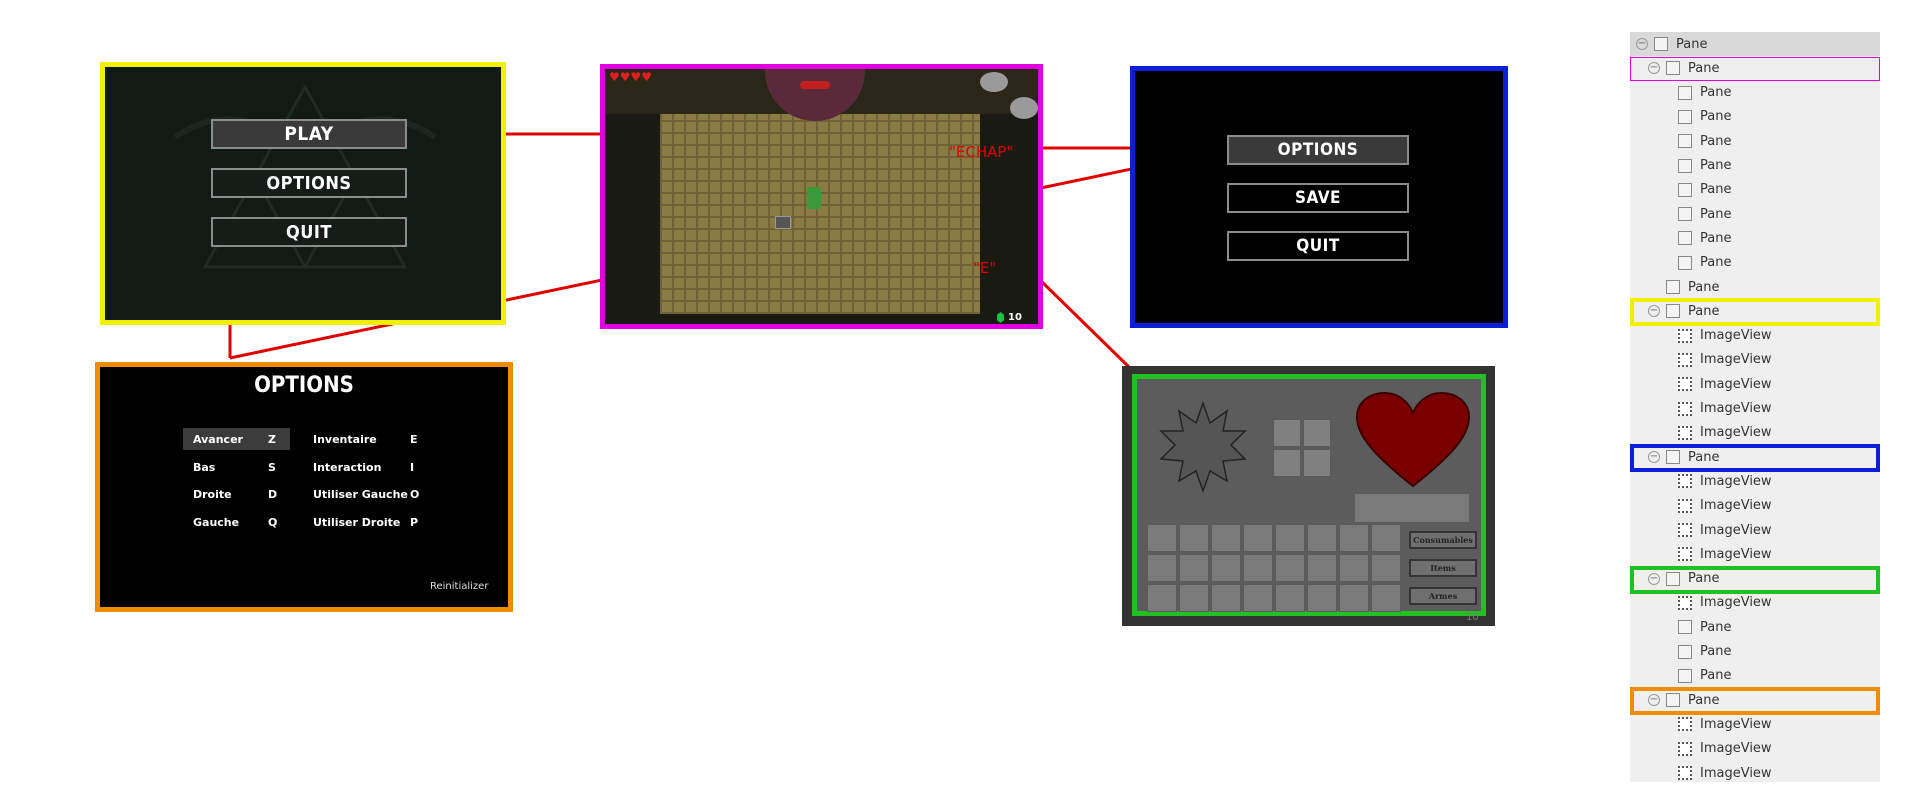 This screenshot has width=1905, height=801. I want to click on binding-action-utiliser-droite: Utiliser Droite, so click(356, 522).